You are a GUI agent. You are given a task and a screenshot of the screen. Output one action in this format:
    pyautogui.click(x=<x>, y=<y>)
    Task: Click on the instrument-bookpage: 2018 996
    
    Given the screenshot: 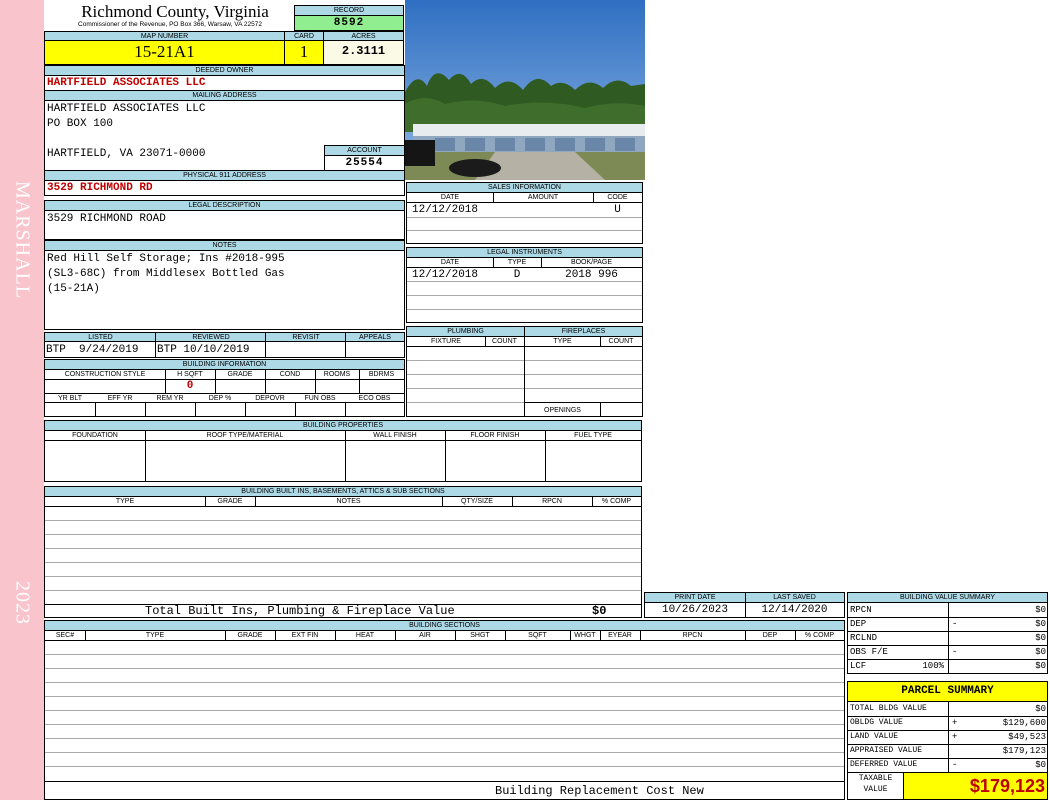 What is the action you would take?
    pyautogui.click(x=591, y=275)
    